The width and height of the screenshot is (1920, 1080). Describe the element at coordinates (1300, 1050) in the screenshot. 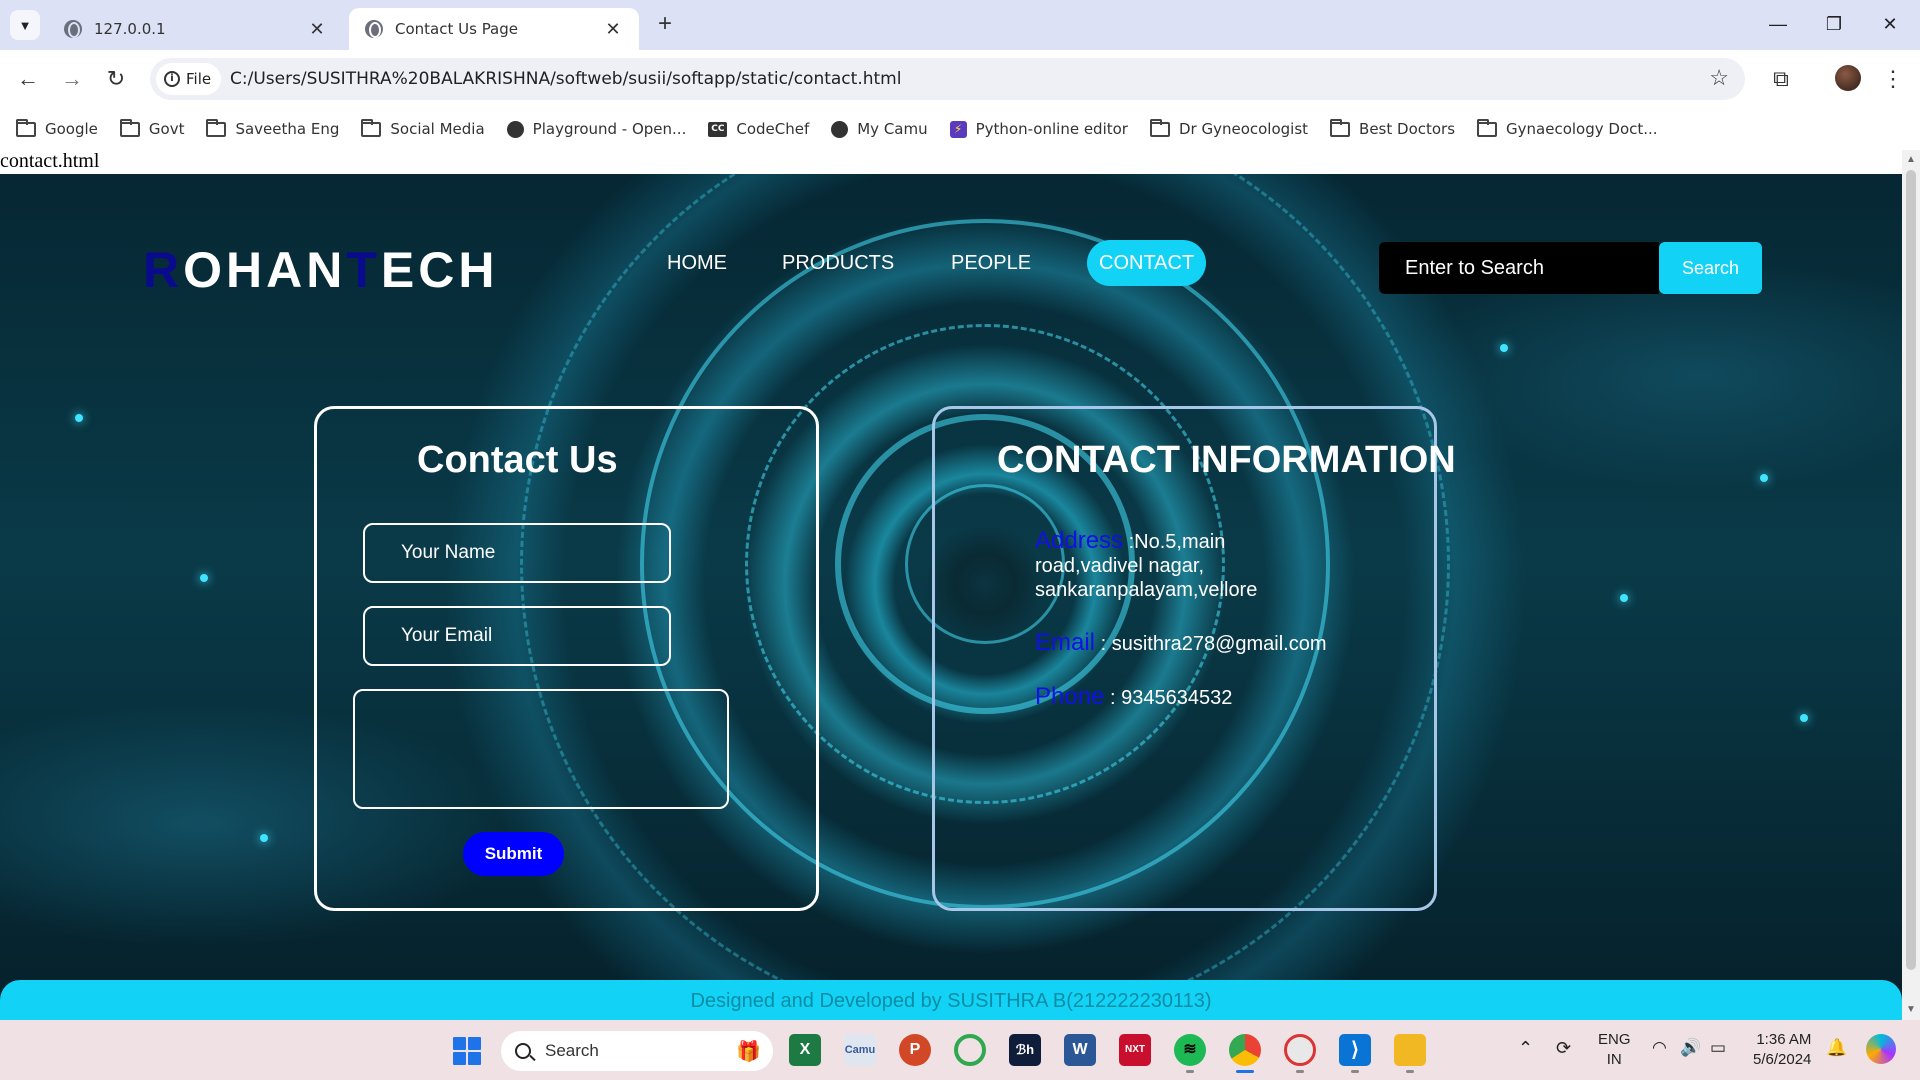

I see `chrome-profile-icon` at that location.